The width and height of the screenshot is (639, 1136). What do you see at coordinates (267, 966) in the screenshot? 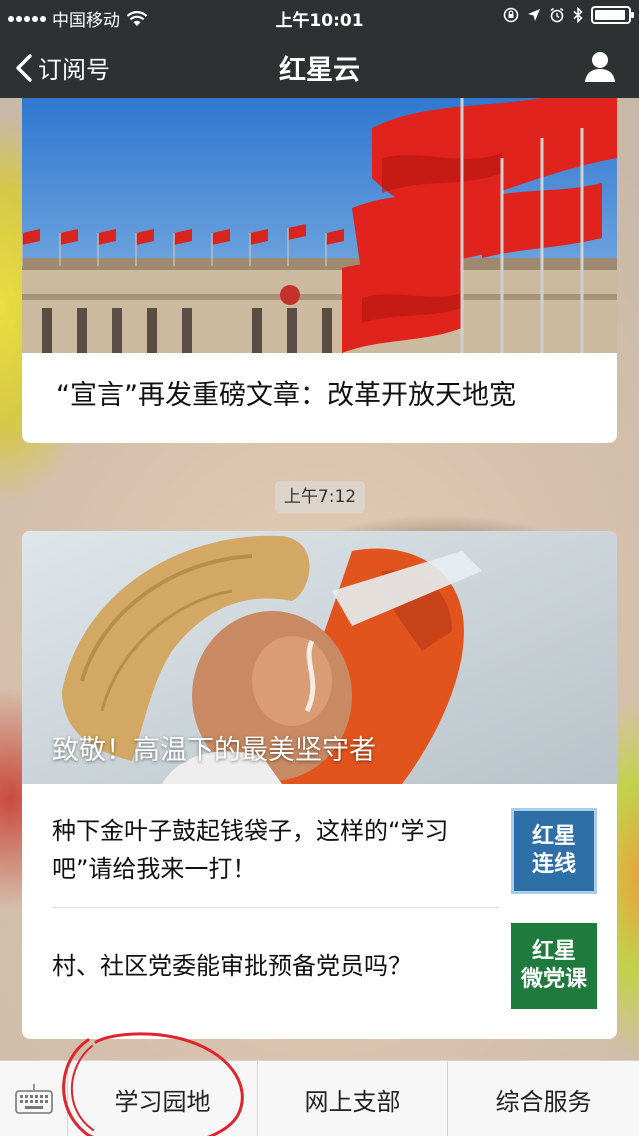
I see `list-item-title: 村、社区党委能审批预备党员吗？` at bounding box center [267, 966].